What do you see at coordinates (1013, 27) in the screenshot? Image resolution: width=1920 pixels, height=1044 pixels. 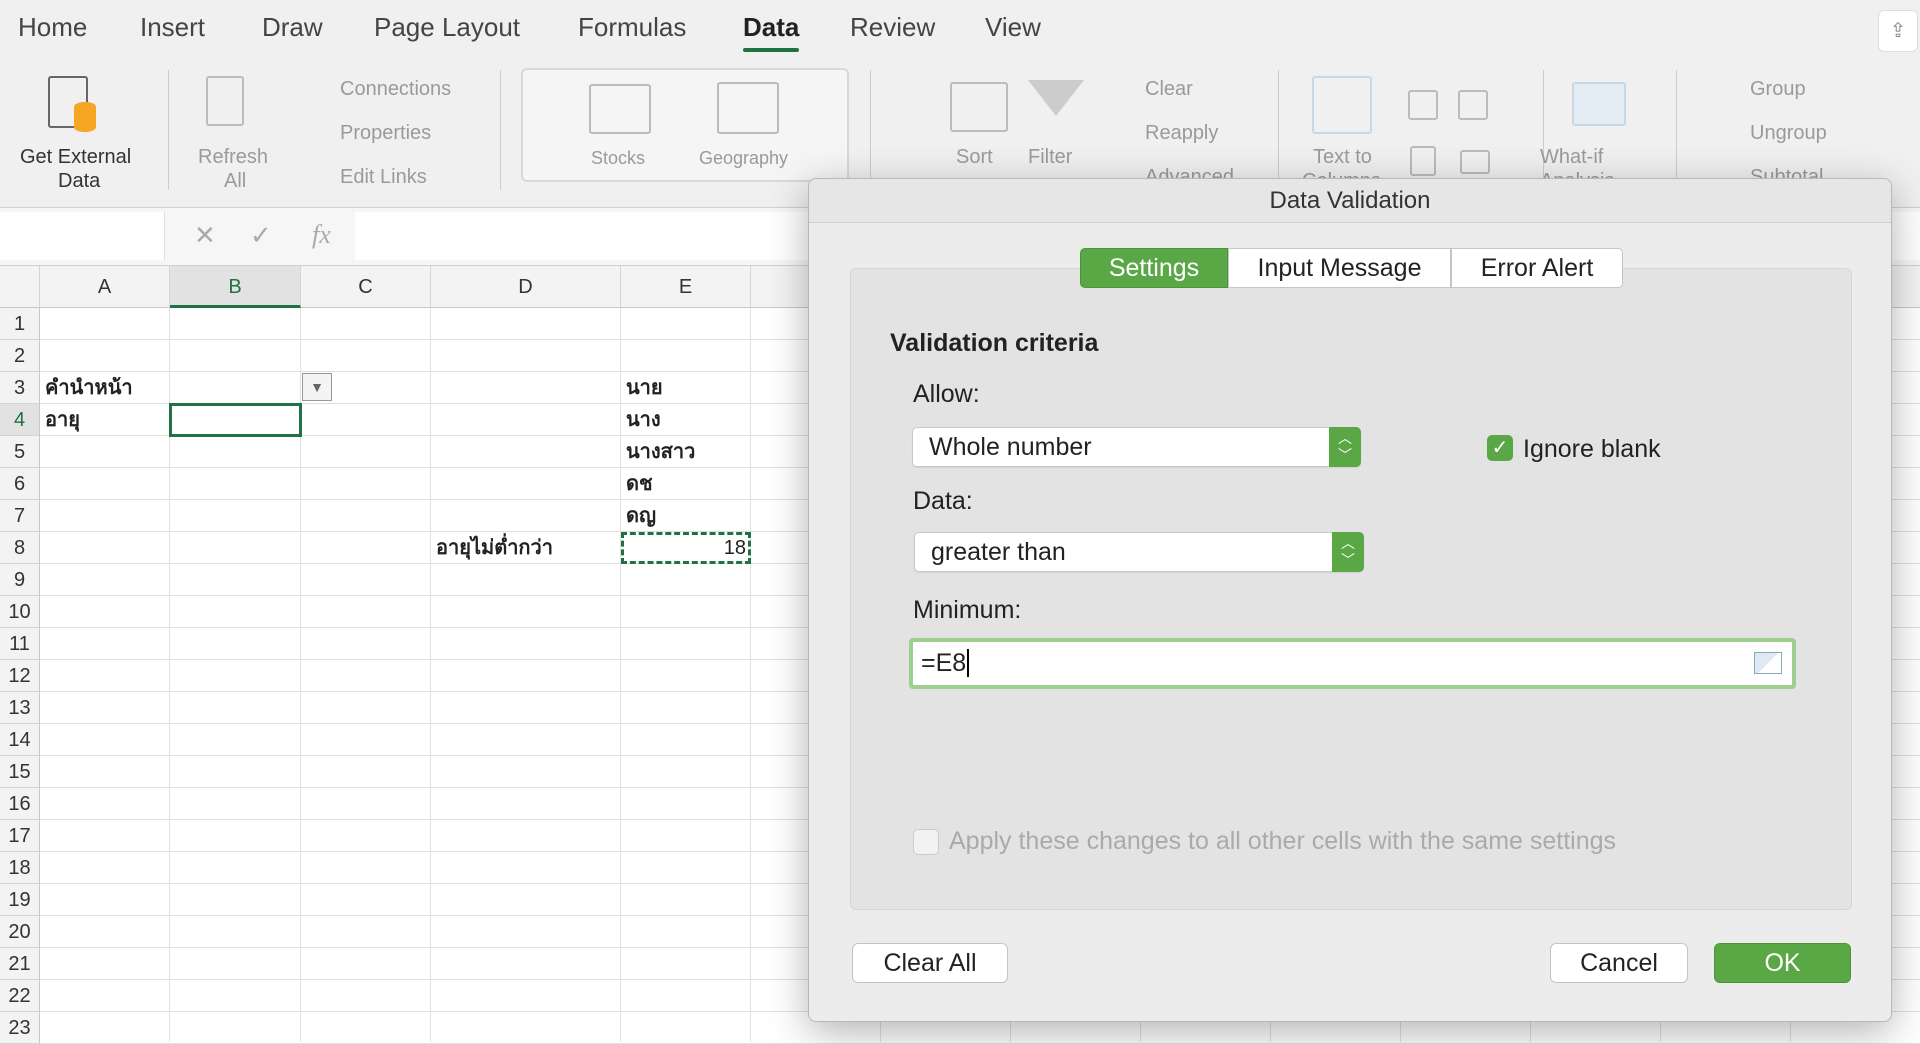 I see `tab-view: View` at bounding box center [1013, 27].